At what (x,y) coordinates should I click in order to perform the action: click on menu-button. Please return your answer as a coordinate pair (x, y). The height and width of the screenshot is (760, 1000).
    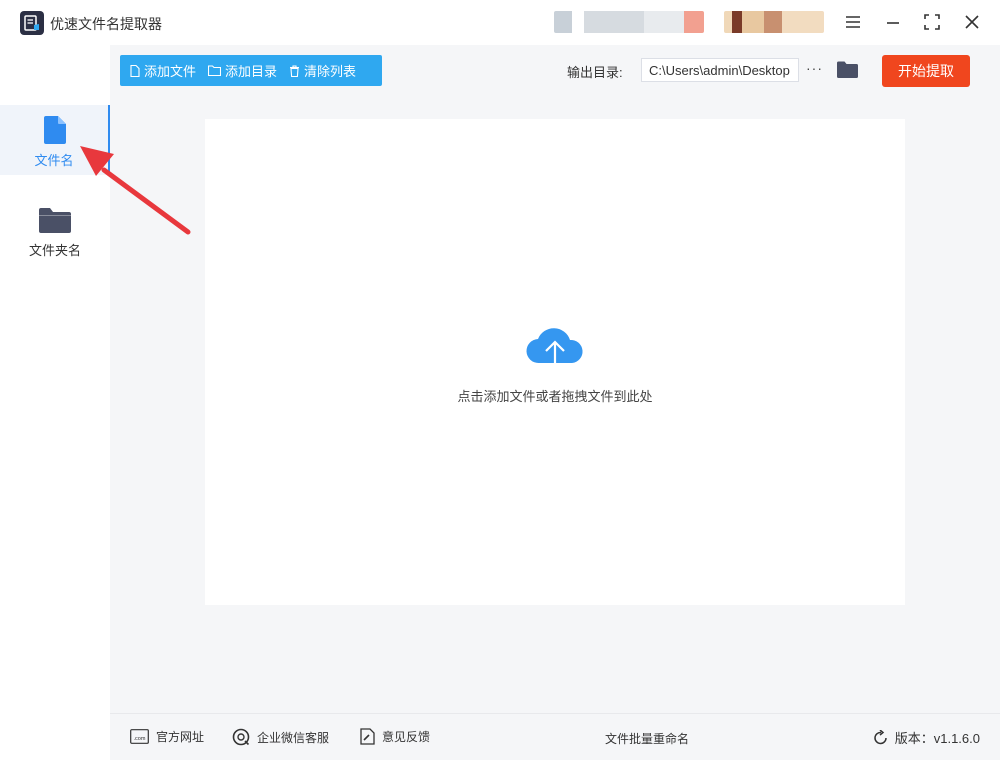
    Looking at the image, I should click on (853, 22).